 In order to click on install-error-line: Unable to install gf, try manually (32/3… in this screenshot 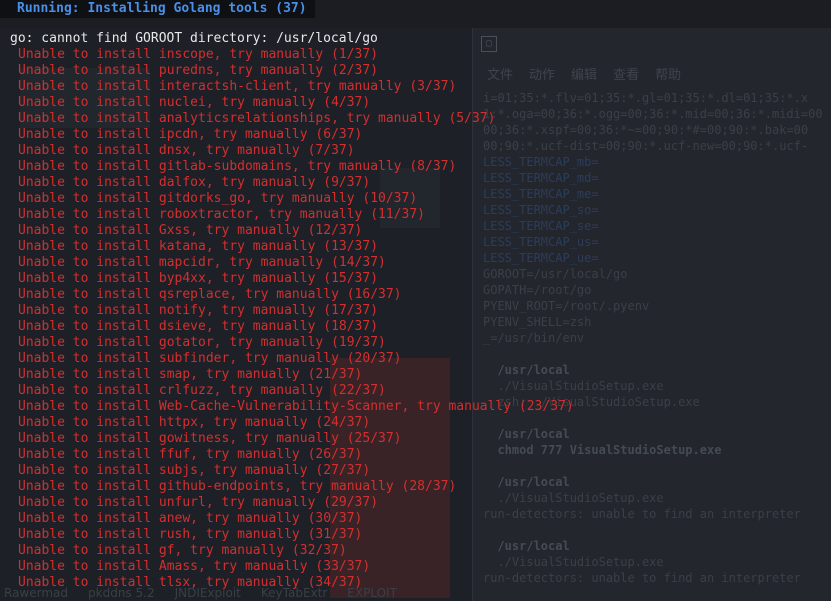, I will do `click(182, 550)`.